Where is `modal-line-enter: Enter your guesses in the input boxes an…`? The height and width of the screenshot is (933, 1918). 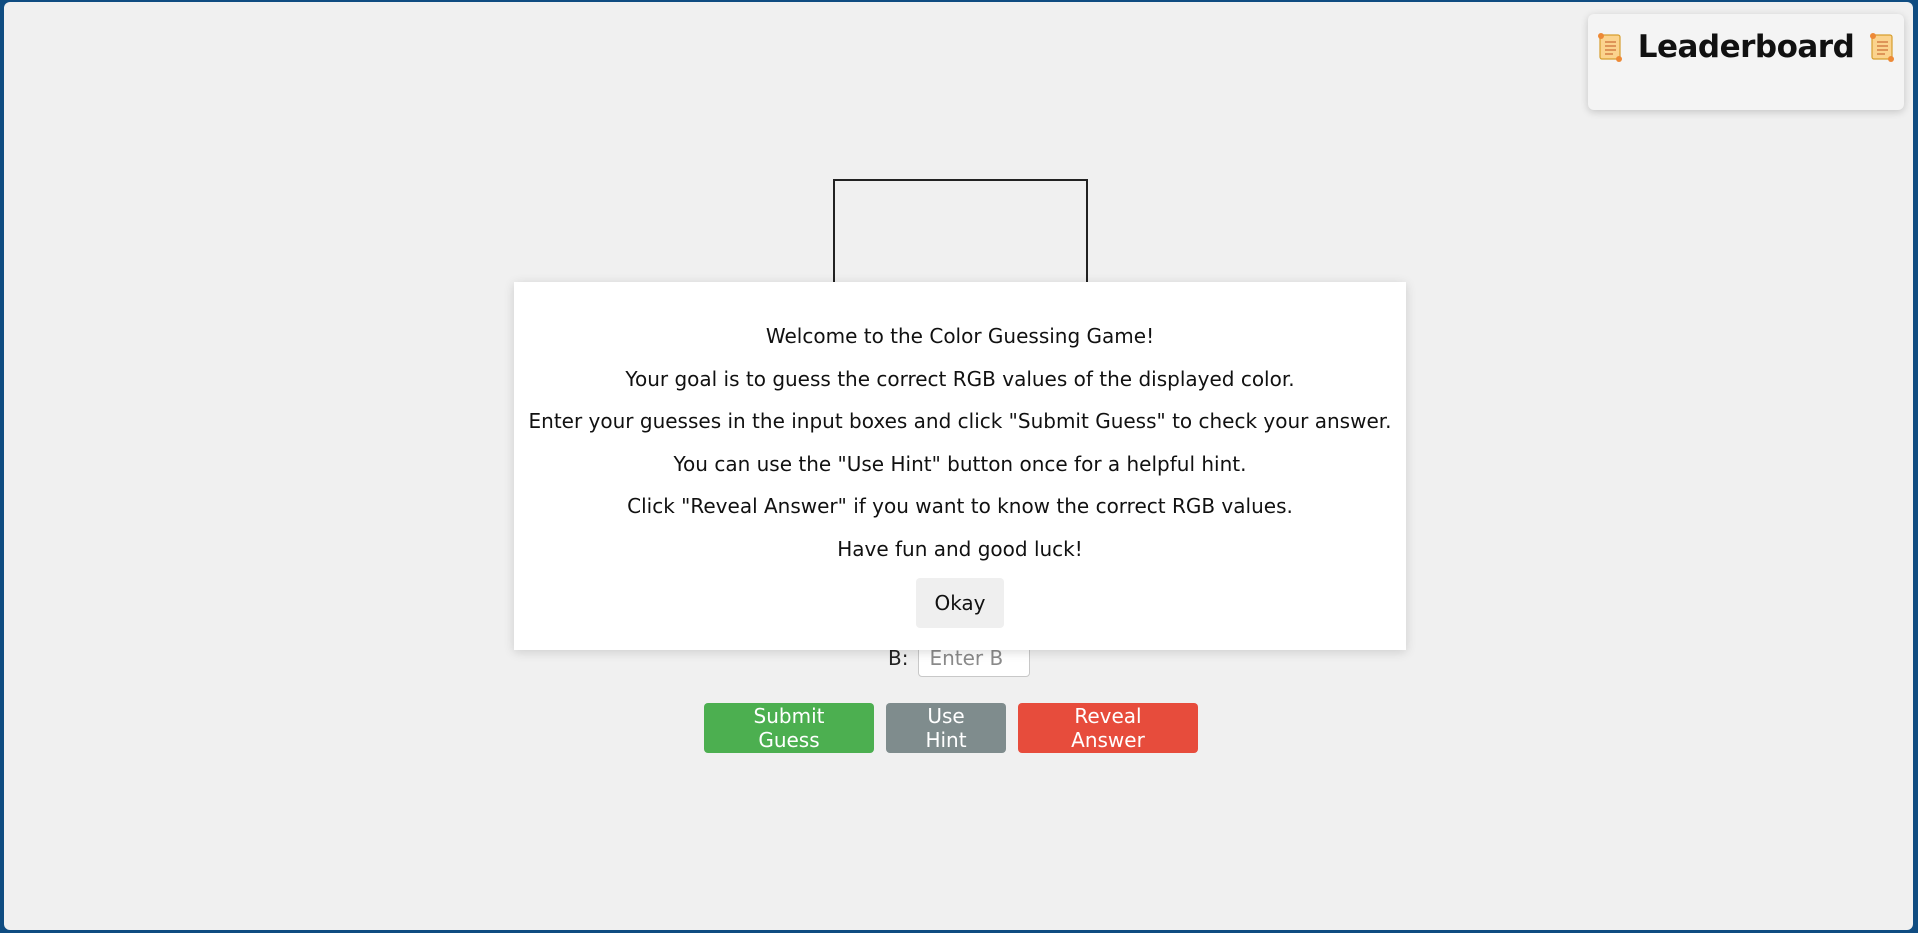
modal-line-enter: Enter your guesses in the input boxes an… is located at coordinates (960, 421).